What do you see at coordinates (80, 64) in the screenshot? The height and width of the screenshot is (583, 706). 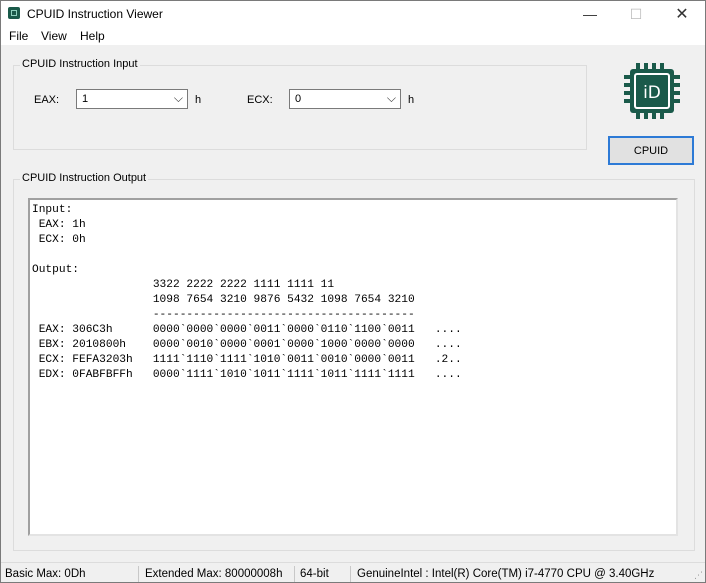 I see `input-group-legend: CPUID Instruction Input` at bounding box center [80, 64].